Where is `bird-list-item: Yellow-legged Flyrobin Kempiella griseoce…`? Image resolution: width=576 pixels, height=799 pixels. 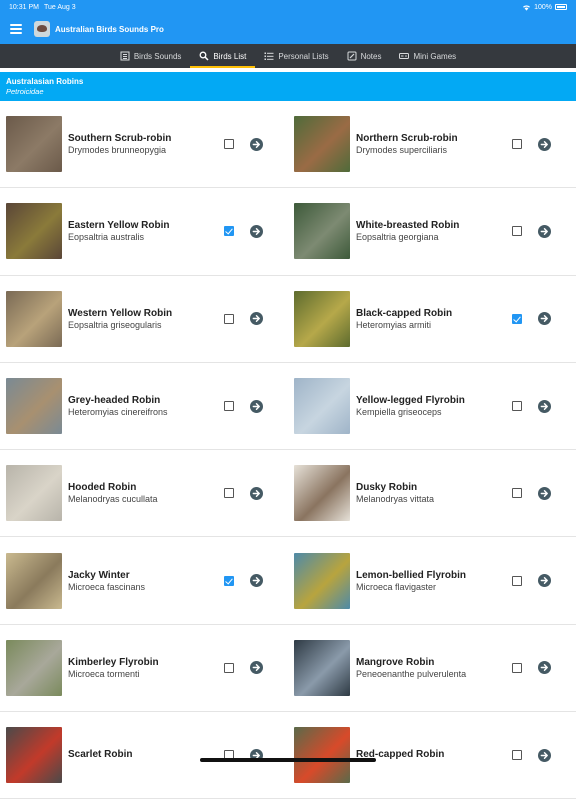
bird-list-item: Yellow-legged Flyrobin Kempiella griseoce… is located at coordinates (432, 406).